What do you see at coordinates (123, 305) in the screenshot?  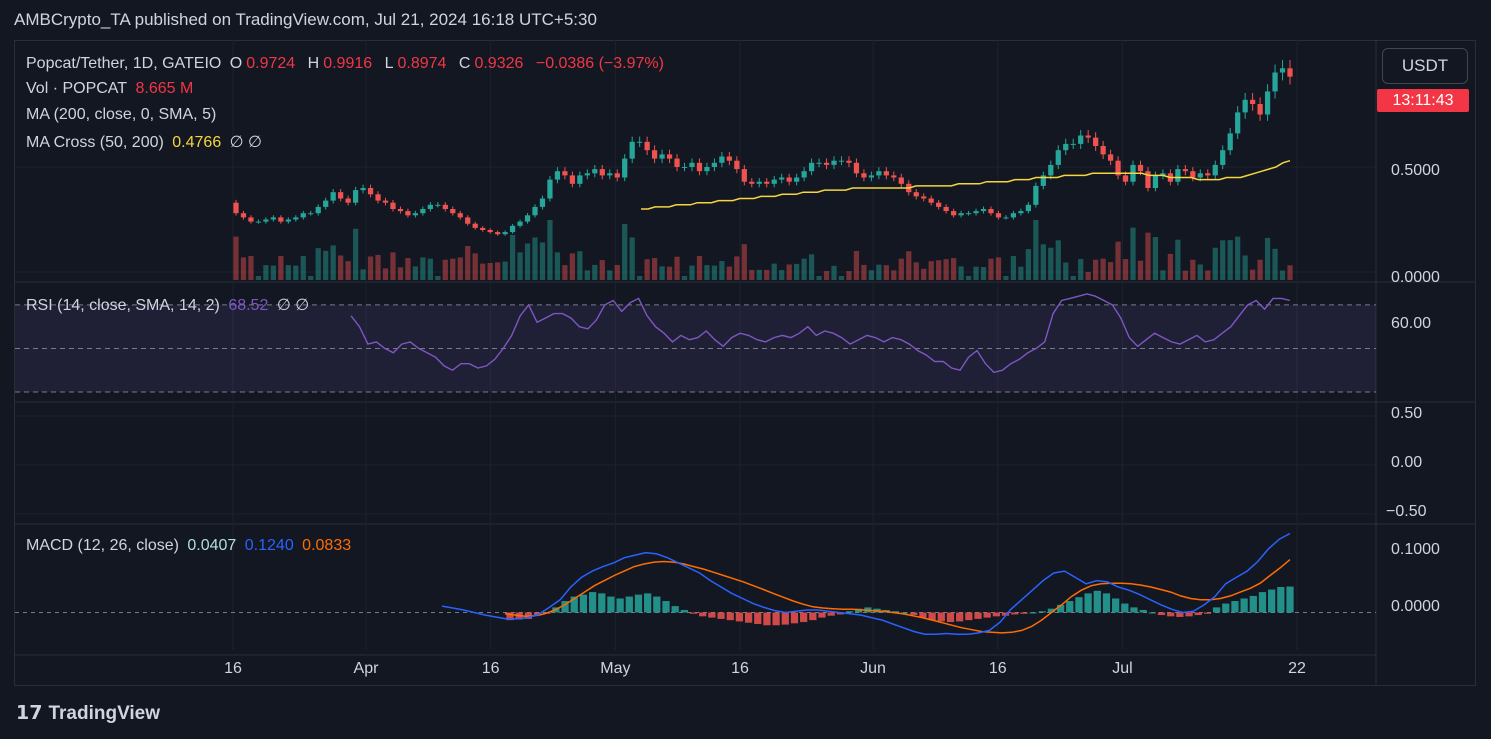 I see `rsi-label: RSI (14, close, SMA, 14, 2)` at bounding box center [123, 305].